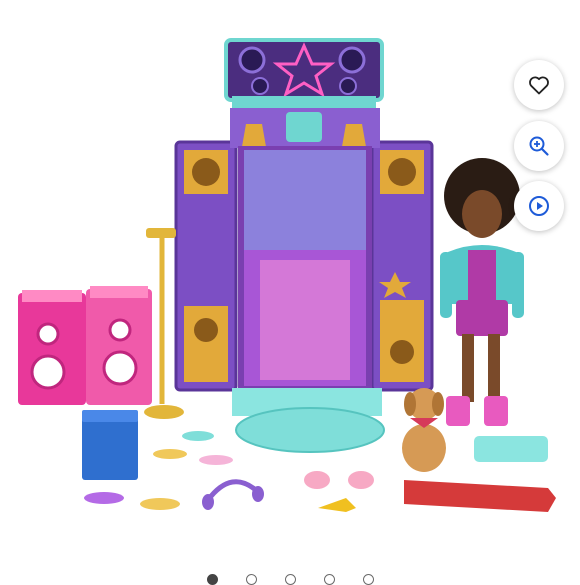 The height and width of the screenshot is (585, 580). Describe the element at coordinates (305, 268) in the screenshot. I see `sparkle-panel` at that location.